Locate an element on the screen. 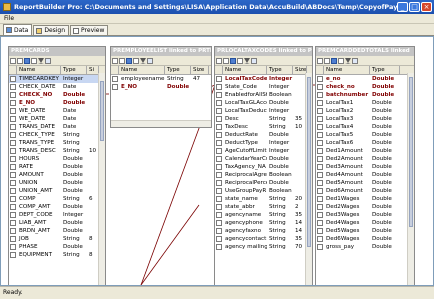  field-row: TIMECARDKEY Integer is located at coordinates (57, 79).